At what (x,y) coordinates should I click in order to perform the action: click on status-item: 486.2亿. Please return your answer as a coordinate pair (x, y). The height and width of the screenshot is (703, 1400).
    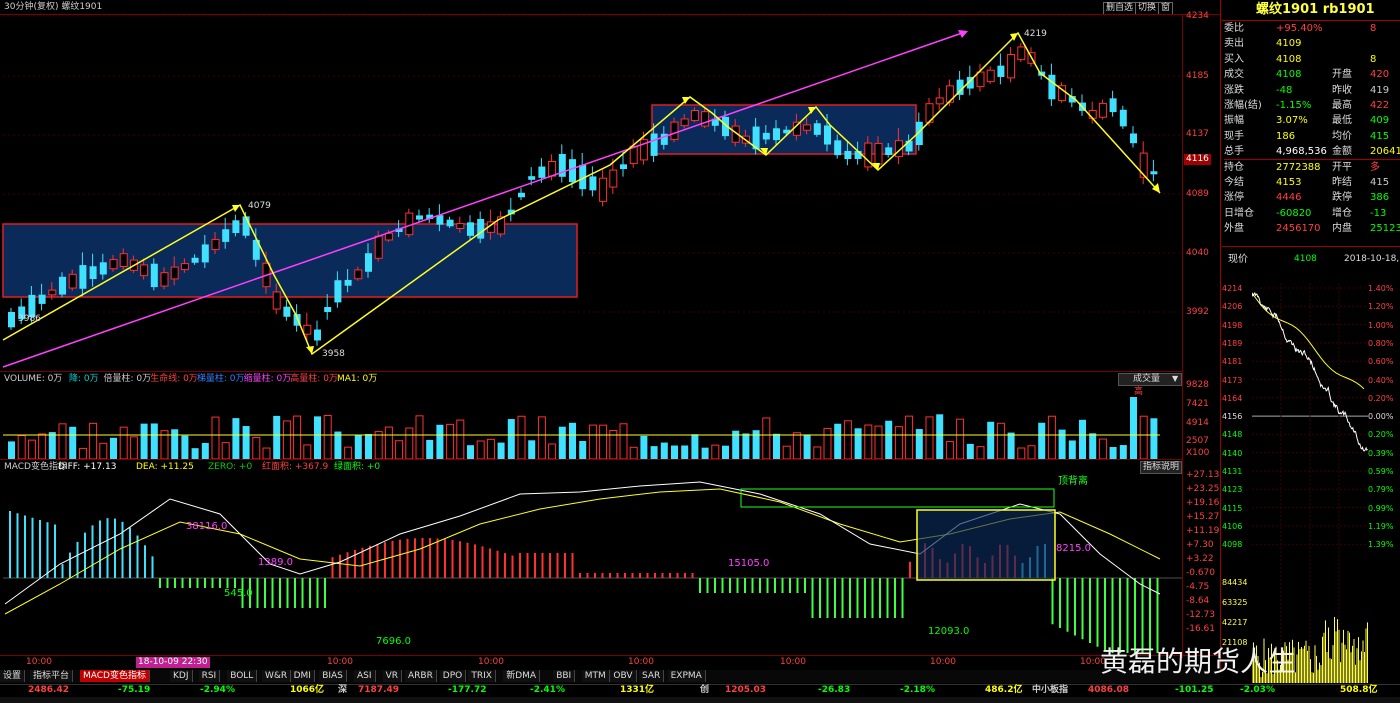
    Looking at the image, I should click on (1004, 690).